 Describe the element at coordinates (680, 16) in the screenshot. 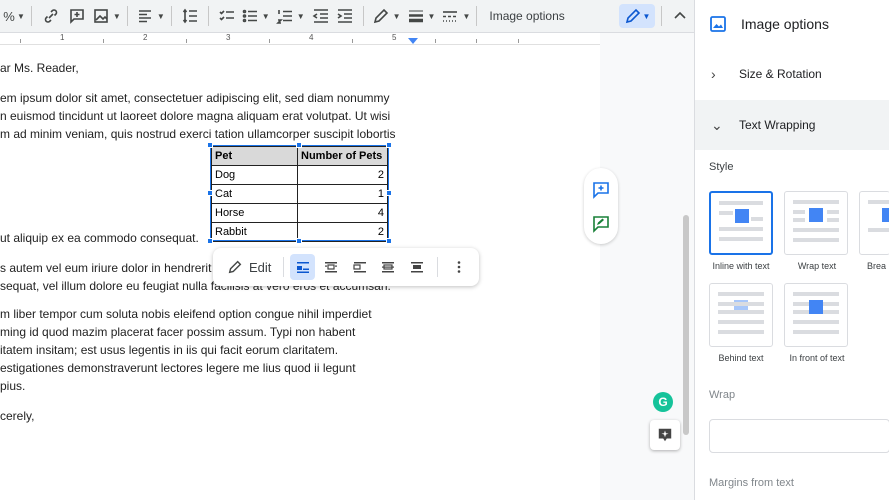

I see `collapse-menus-button` at that location.